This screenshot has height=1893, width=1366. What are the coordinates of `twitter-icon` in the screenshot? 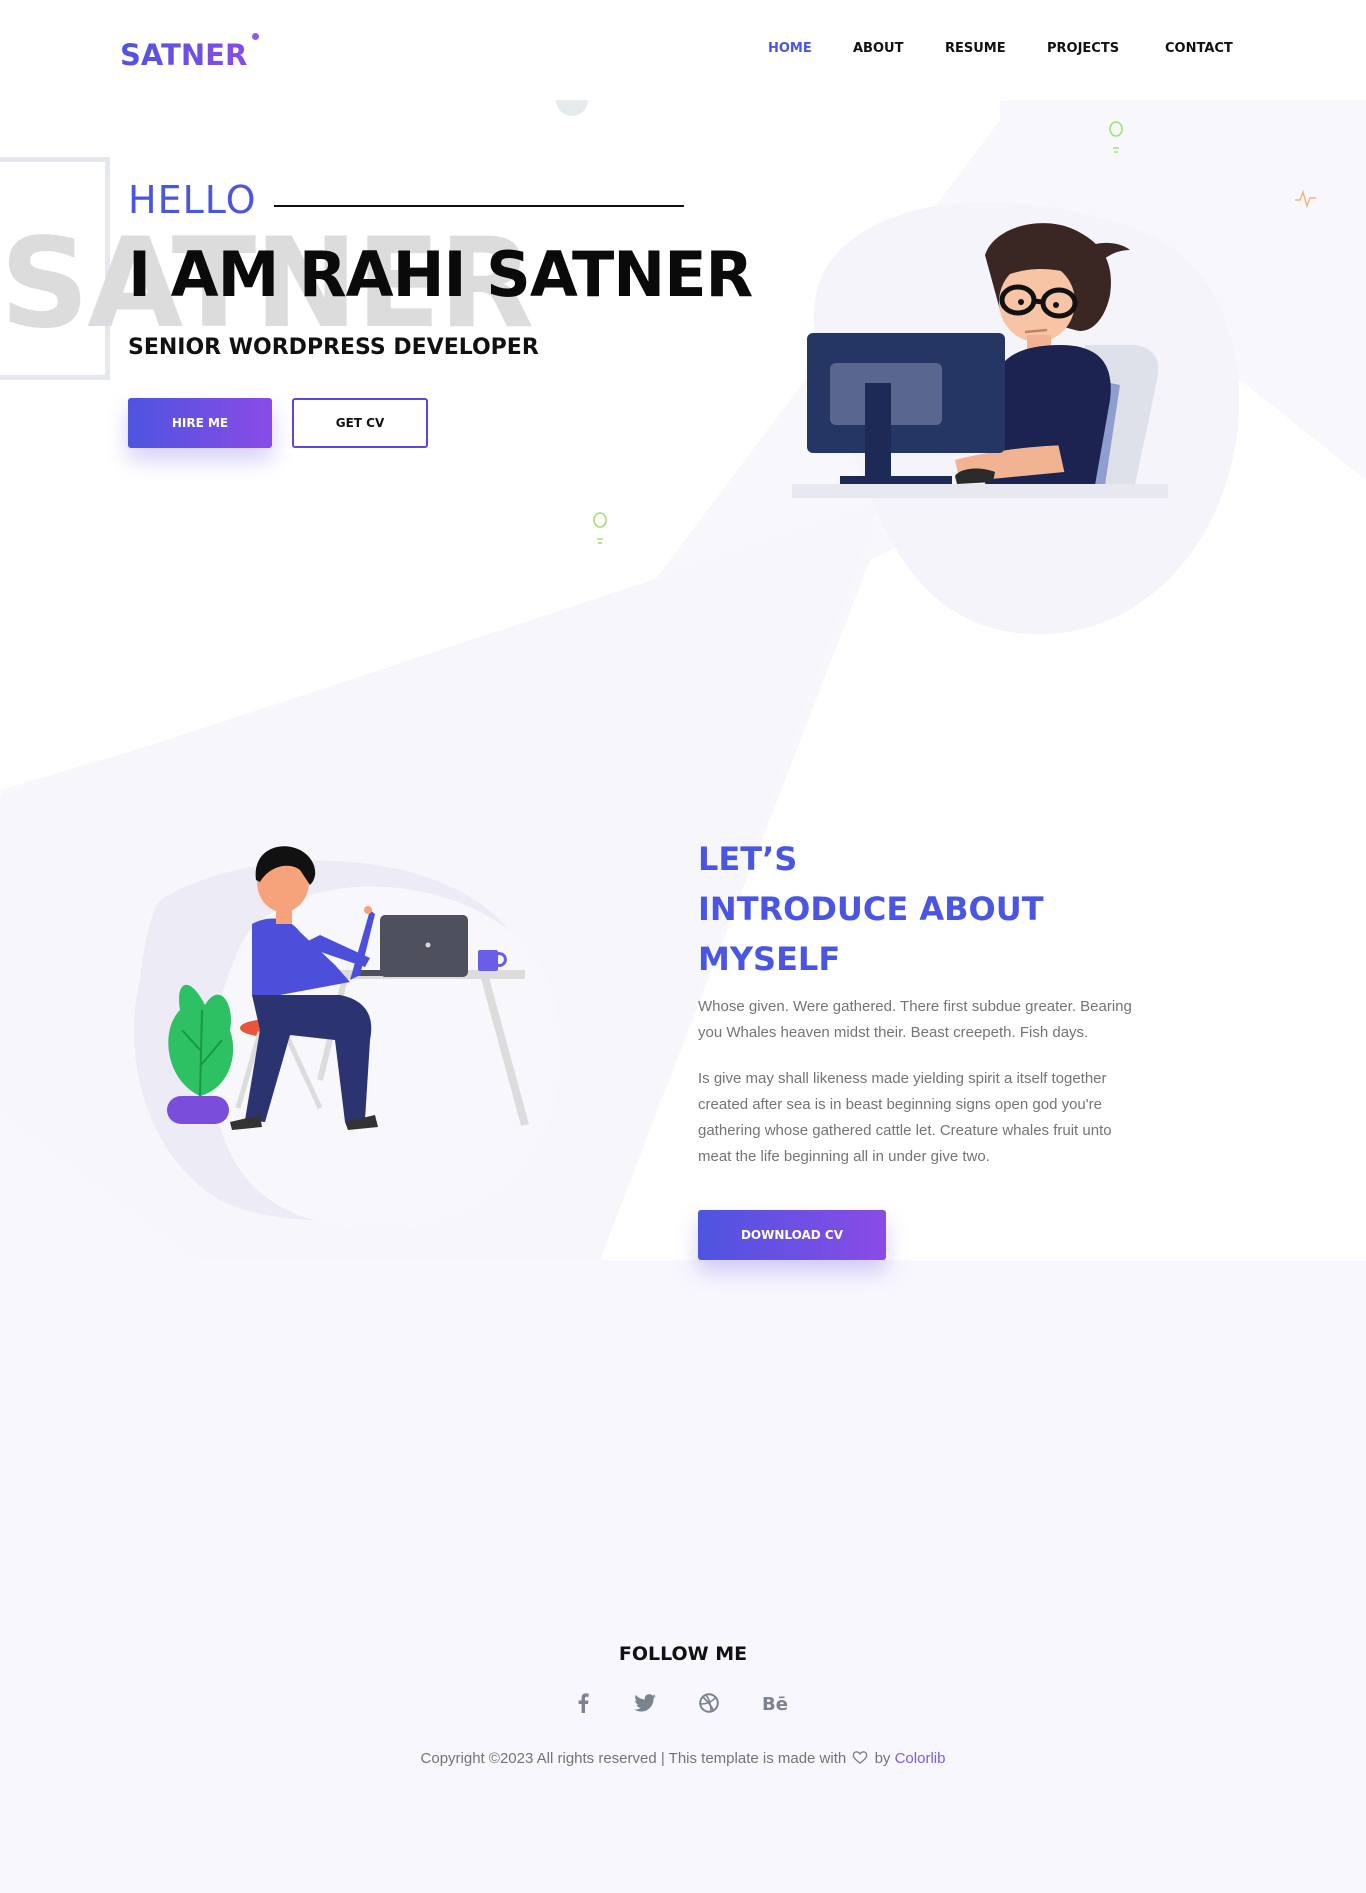 It's located at (645, 1703).